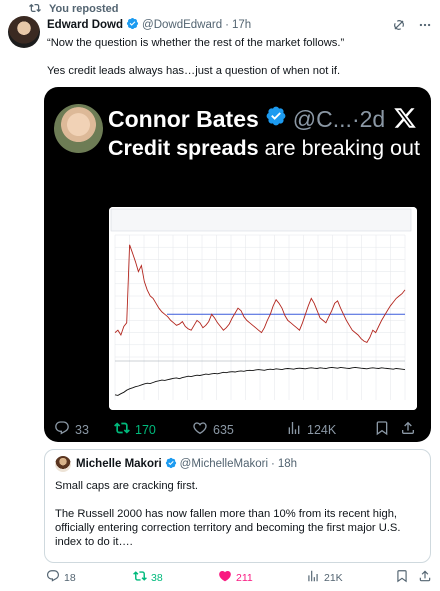 The width and height of the screenshot is (440, 591). Describe the element at coordinates (237, 430) in the screenshot. I see `embedded-stats-bar: 33 170 635 124K` at that location.